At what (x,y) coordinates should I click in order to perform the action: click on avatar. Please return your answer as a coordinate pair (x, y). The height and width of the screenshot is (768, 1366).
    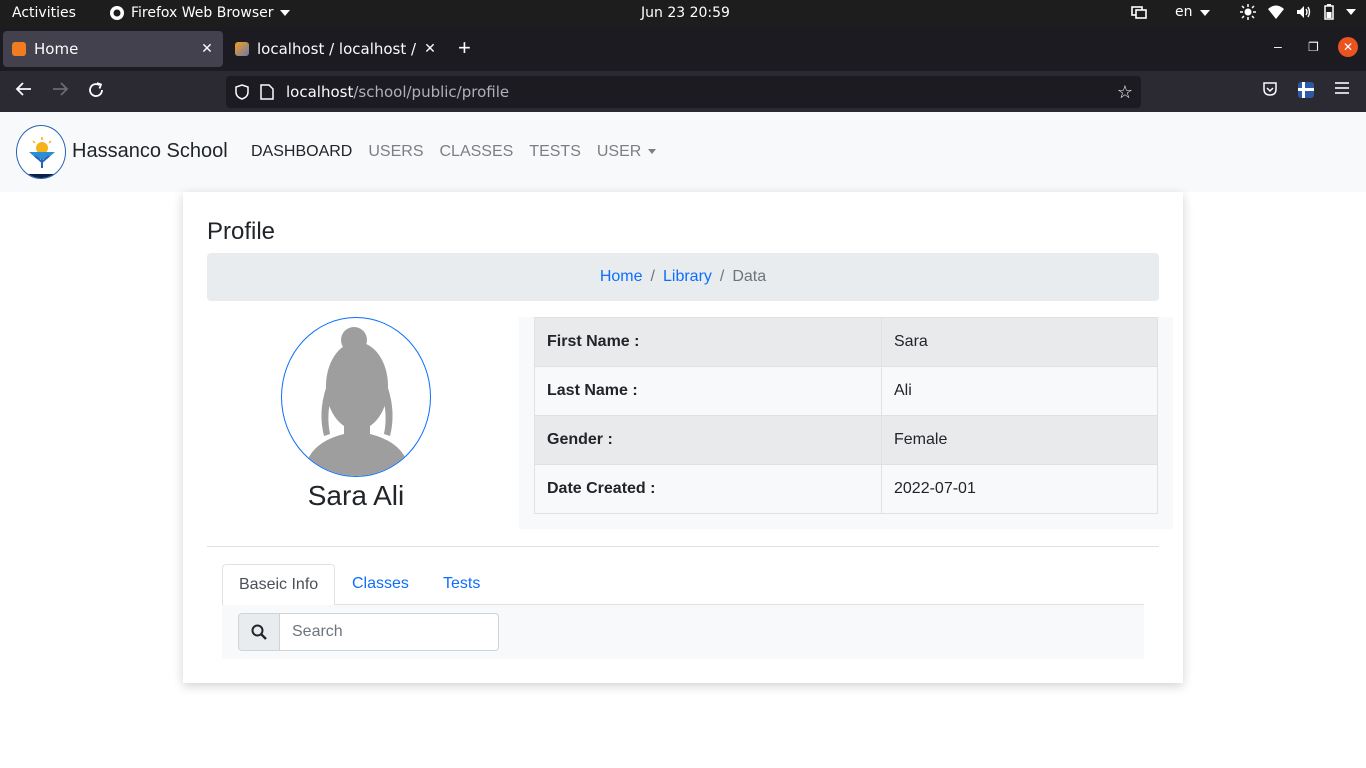
    Looking at the image, I should click on (356, 397).